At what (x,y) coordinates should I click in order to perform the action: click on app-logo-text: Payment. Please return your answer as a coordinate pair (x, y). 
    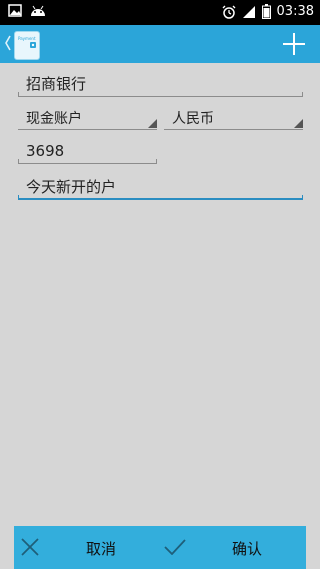
    Looking at the image, I should click on (27, 38).